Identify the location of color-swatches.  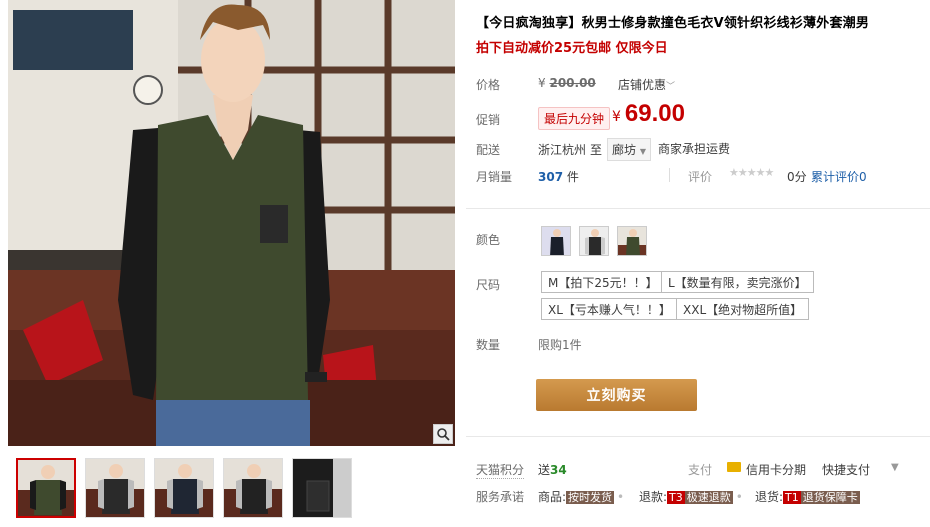
(594, 241).